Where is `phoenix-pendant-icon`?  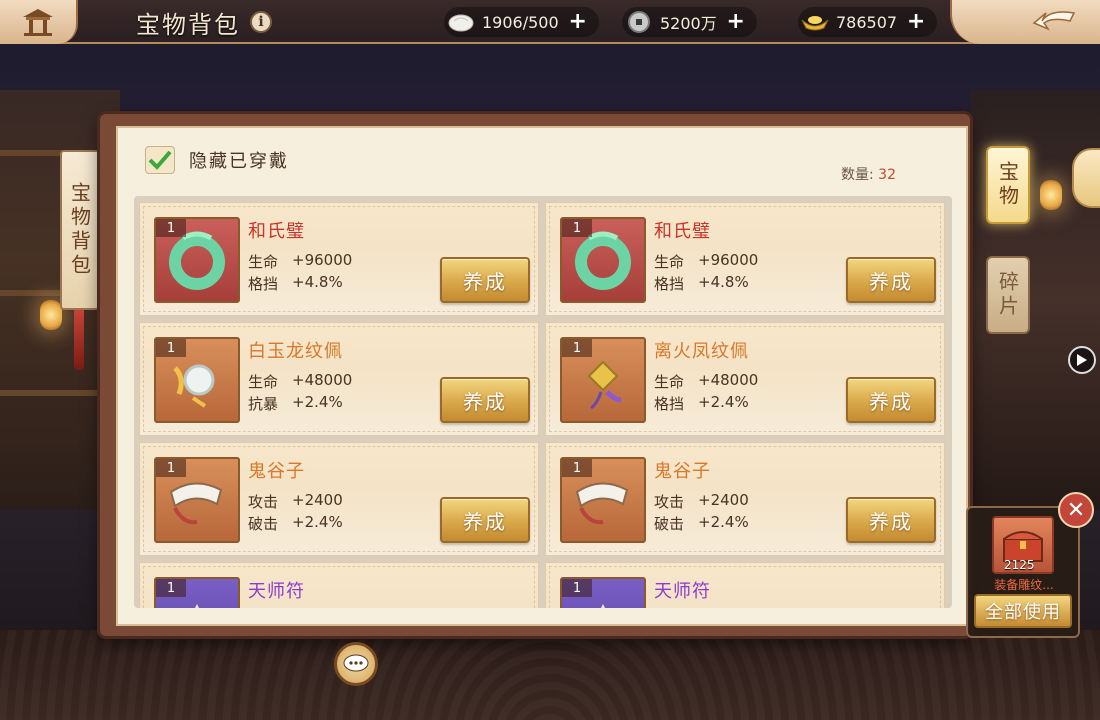
phoenix-pendant-icon is located at coordinates (604, 385).